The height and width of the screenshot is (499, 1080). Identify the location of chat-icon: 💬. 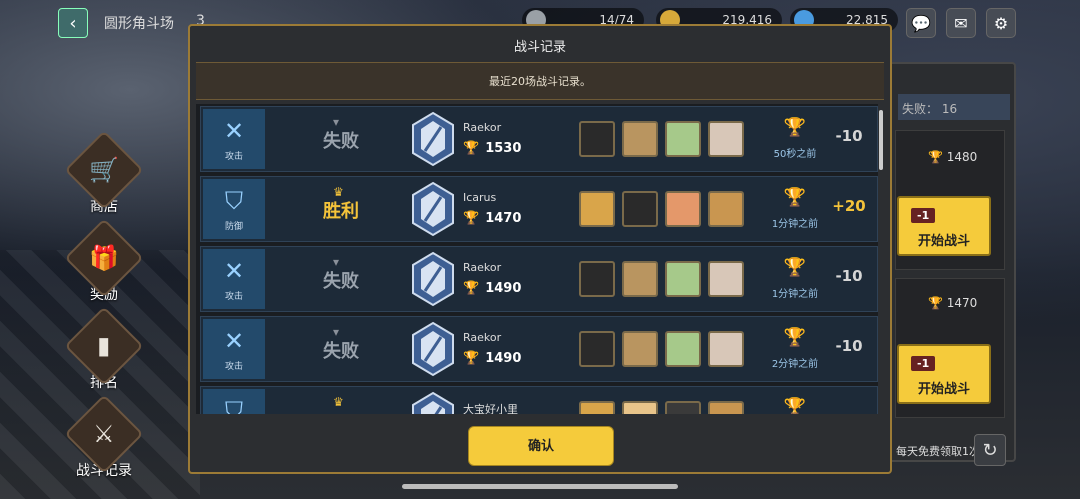
(921, 23).